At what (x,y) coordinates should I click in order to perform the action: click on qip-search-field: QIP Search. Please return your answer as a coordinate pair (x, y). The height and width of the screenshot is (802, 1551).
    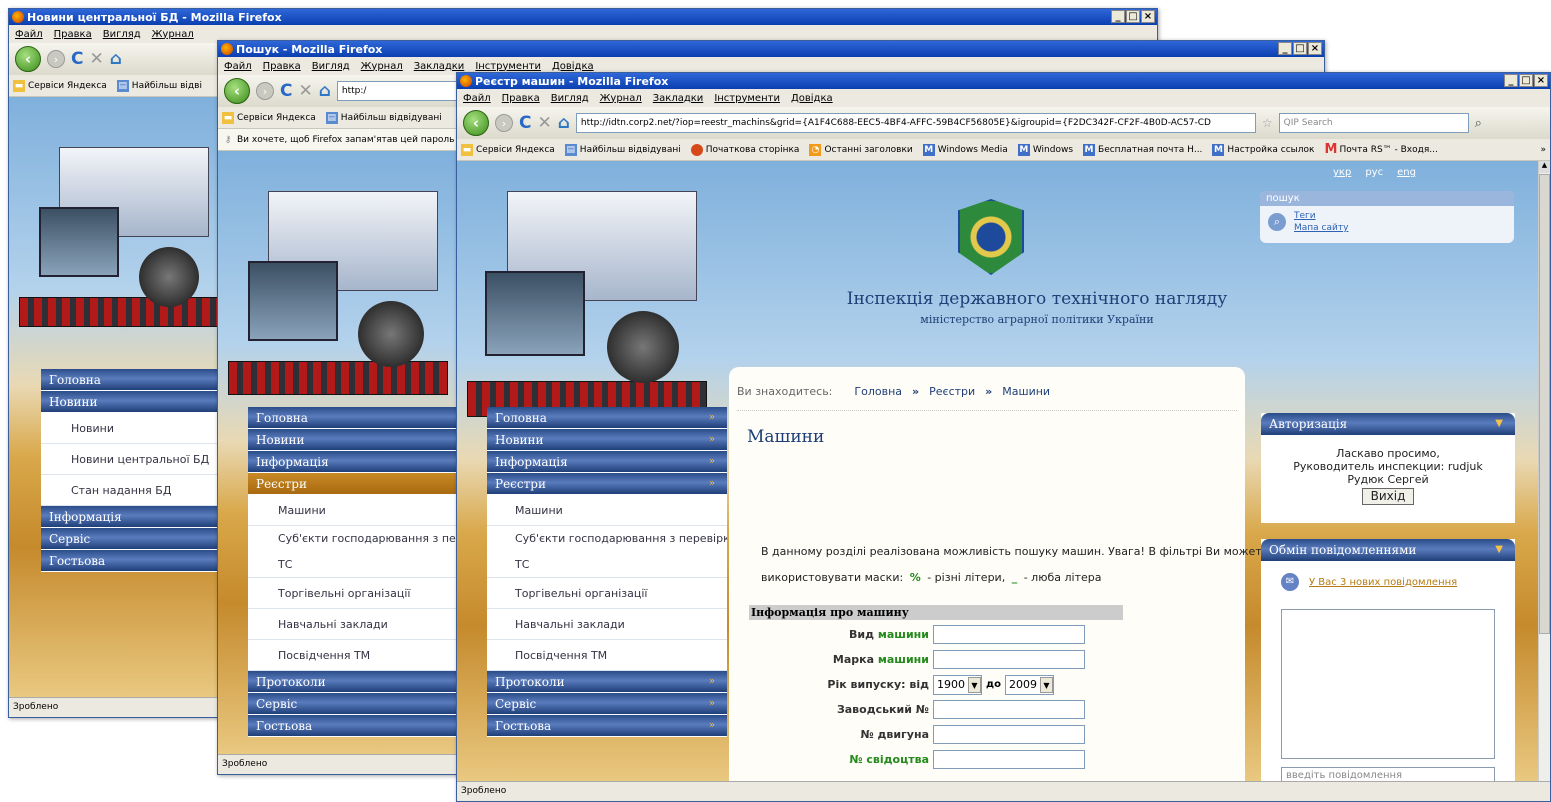
    Looking at the image, I should click on (1373, 123).